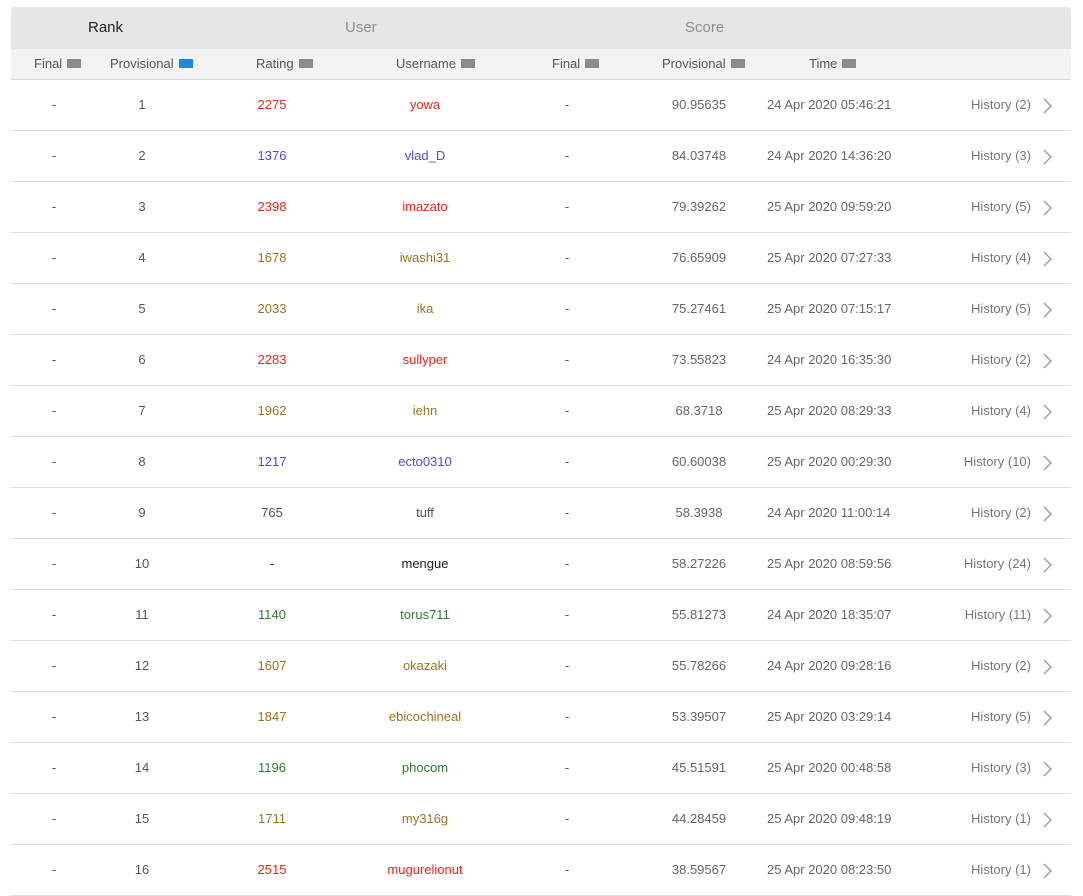 The image size is (1083, 896). Describe the element at coordinates (425, 819) in the screenshot. I see `username-link: my316g` at that location.